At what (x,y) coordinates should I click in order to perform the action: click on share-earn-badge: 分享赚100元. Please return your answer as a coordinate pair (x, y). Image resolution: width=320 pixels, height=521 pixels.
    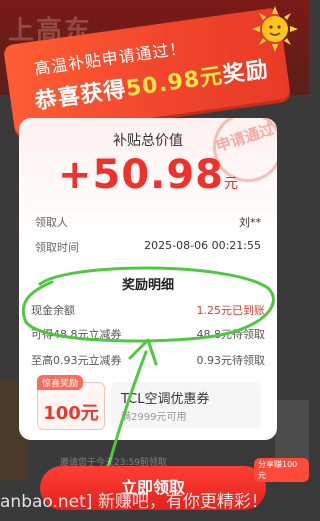
    Looking at the image, I should click on (281, 470).